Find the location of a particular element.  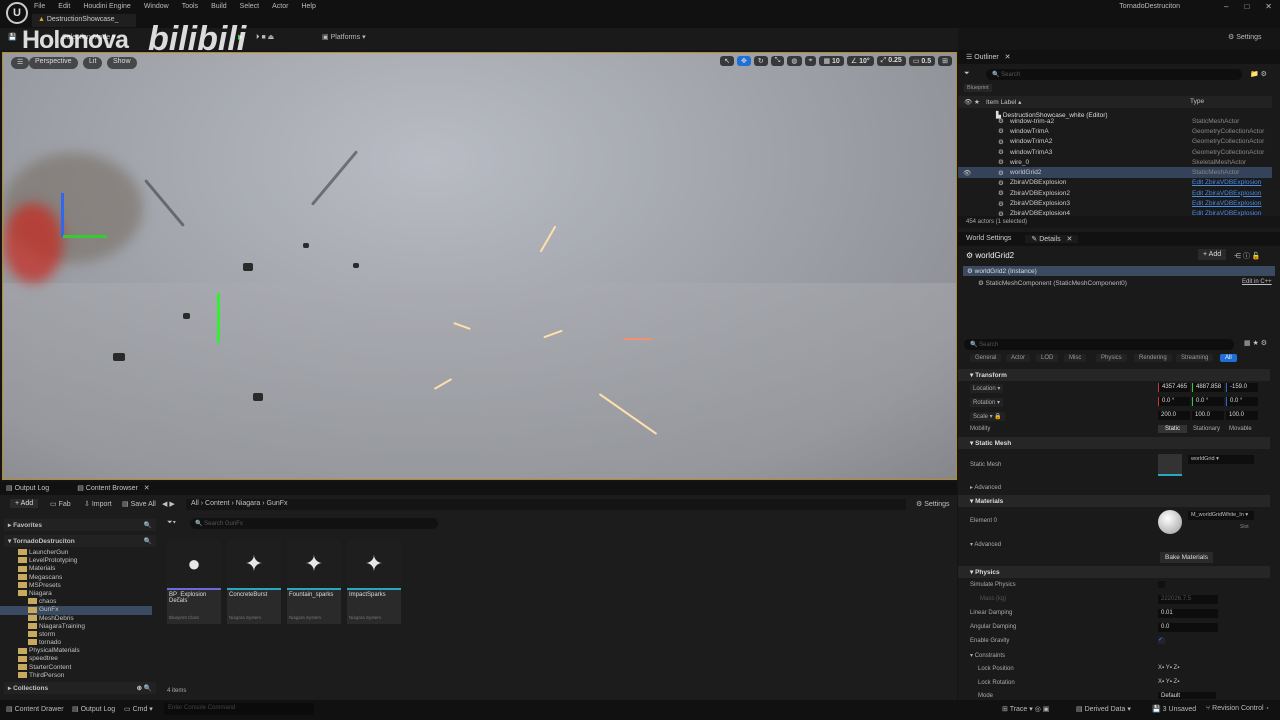

import-button: ⇩ Import is located at coordinates (98, 504).